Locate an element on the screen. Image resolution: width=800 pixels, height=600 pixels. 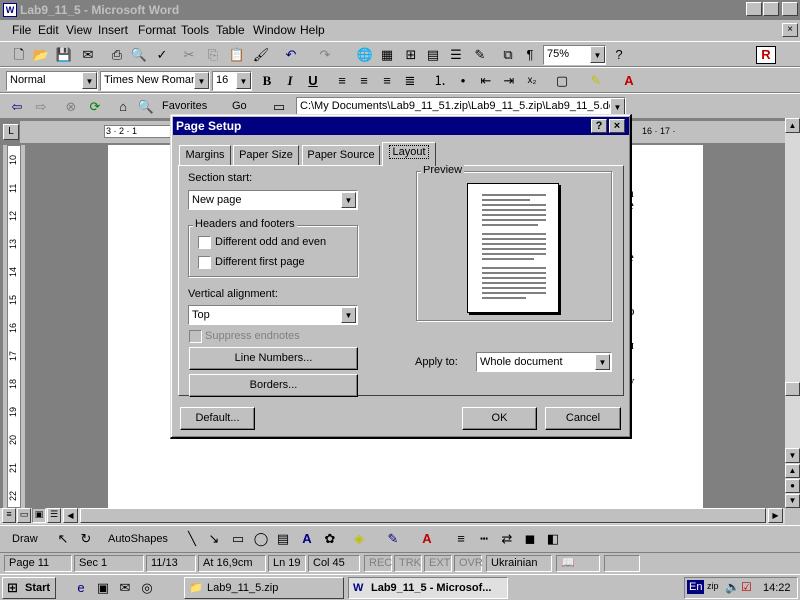
status-ovr: OVR is located at coordinates (468, 563).